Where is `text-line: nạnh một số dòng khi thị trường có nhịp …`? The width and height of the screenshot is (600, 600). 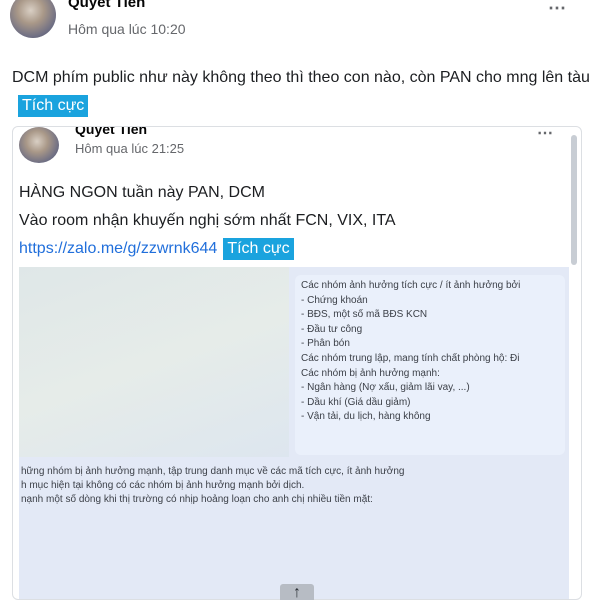
text-line: nạnh một số dòng khi thị trường có nhịp … is located at coordinates (197, 499).